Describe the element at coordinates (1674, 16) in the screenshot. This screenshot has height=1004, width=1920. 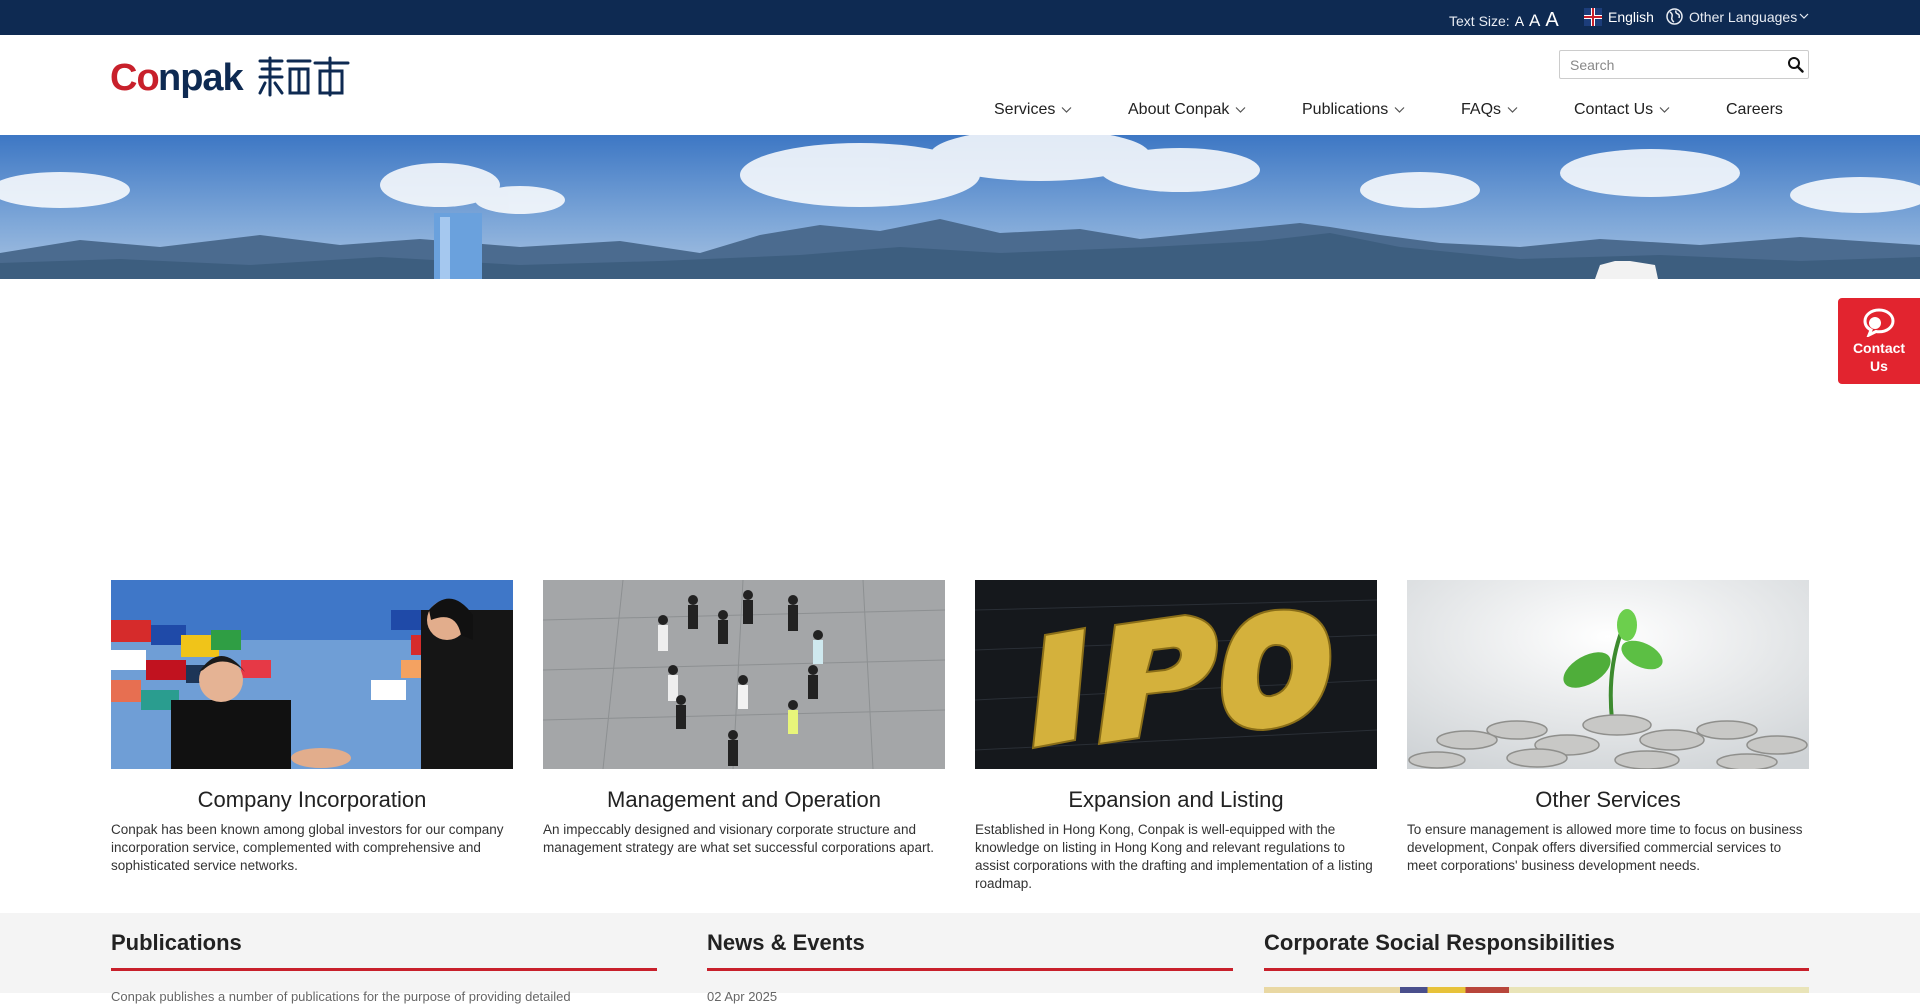
I see `globe-icon` at that location.